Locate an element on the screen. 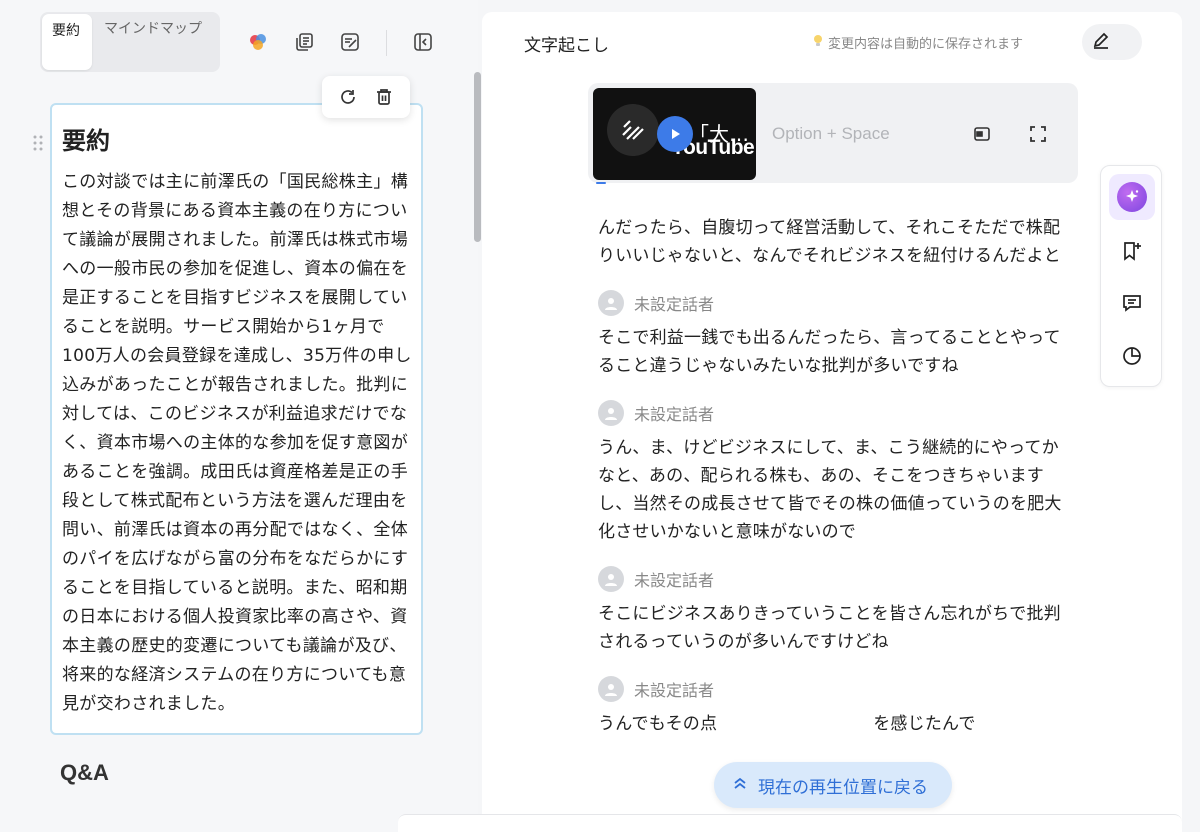  qa-heading: Q&A is located at coordinates (84, 772).